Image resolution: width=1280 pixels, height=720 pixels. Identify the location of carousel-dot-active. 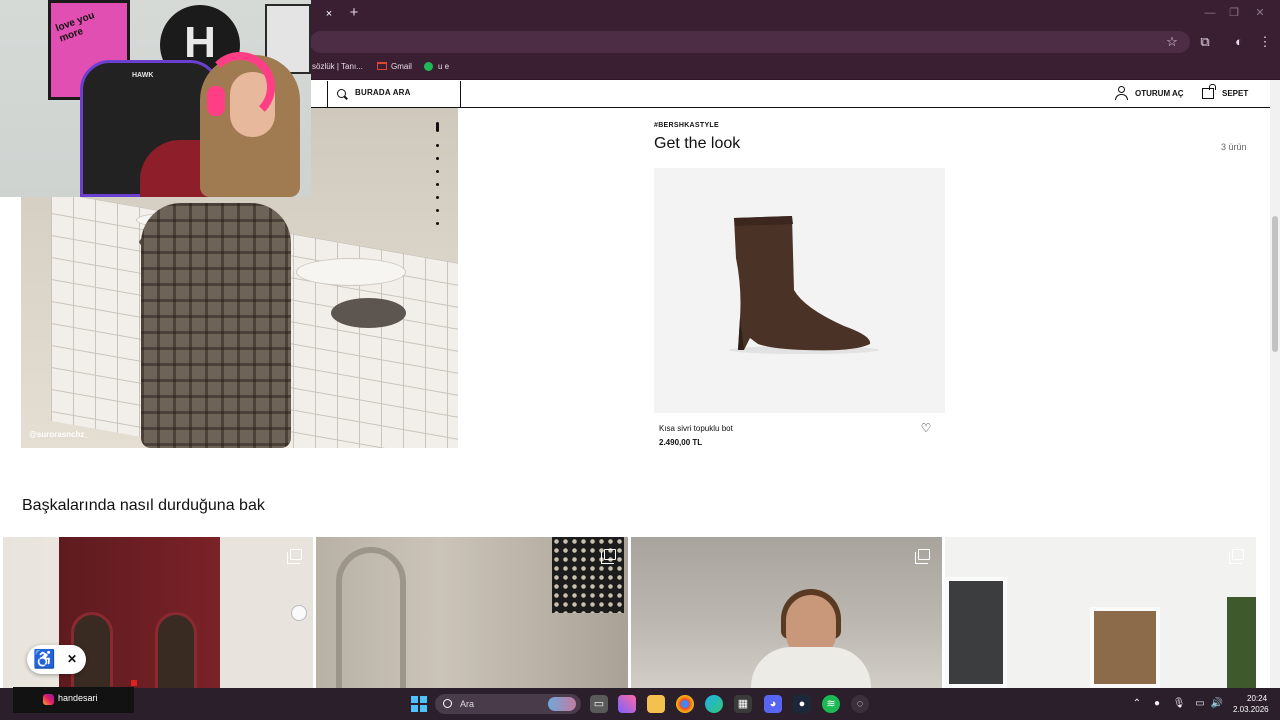
(437, 127).